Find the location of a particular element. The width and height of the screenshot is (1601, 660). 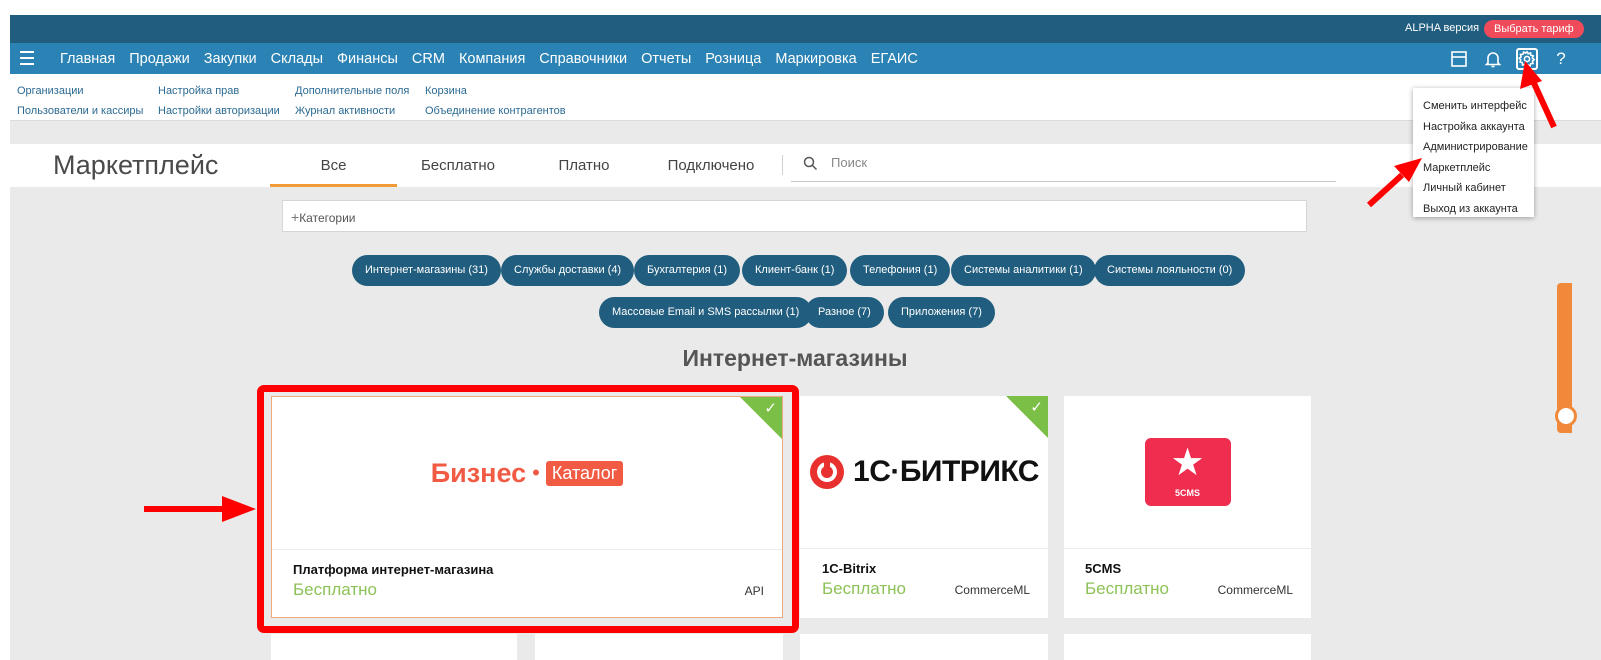

tab-free: Бесплатно is located at coordinates (458, 165).